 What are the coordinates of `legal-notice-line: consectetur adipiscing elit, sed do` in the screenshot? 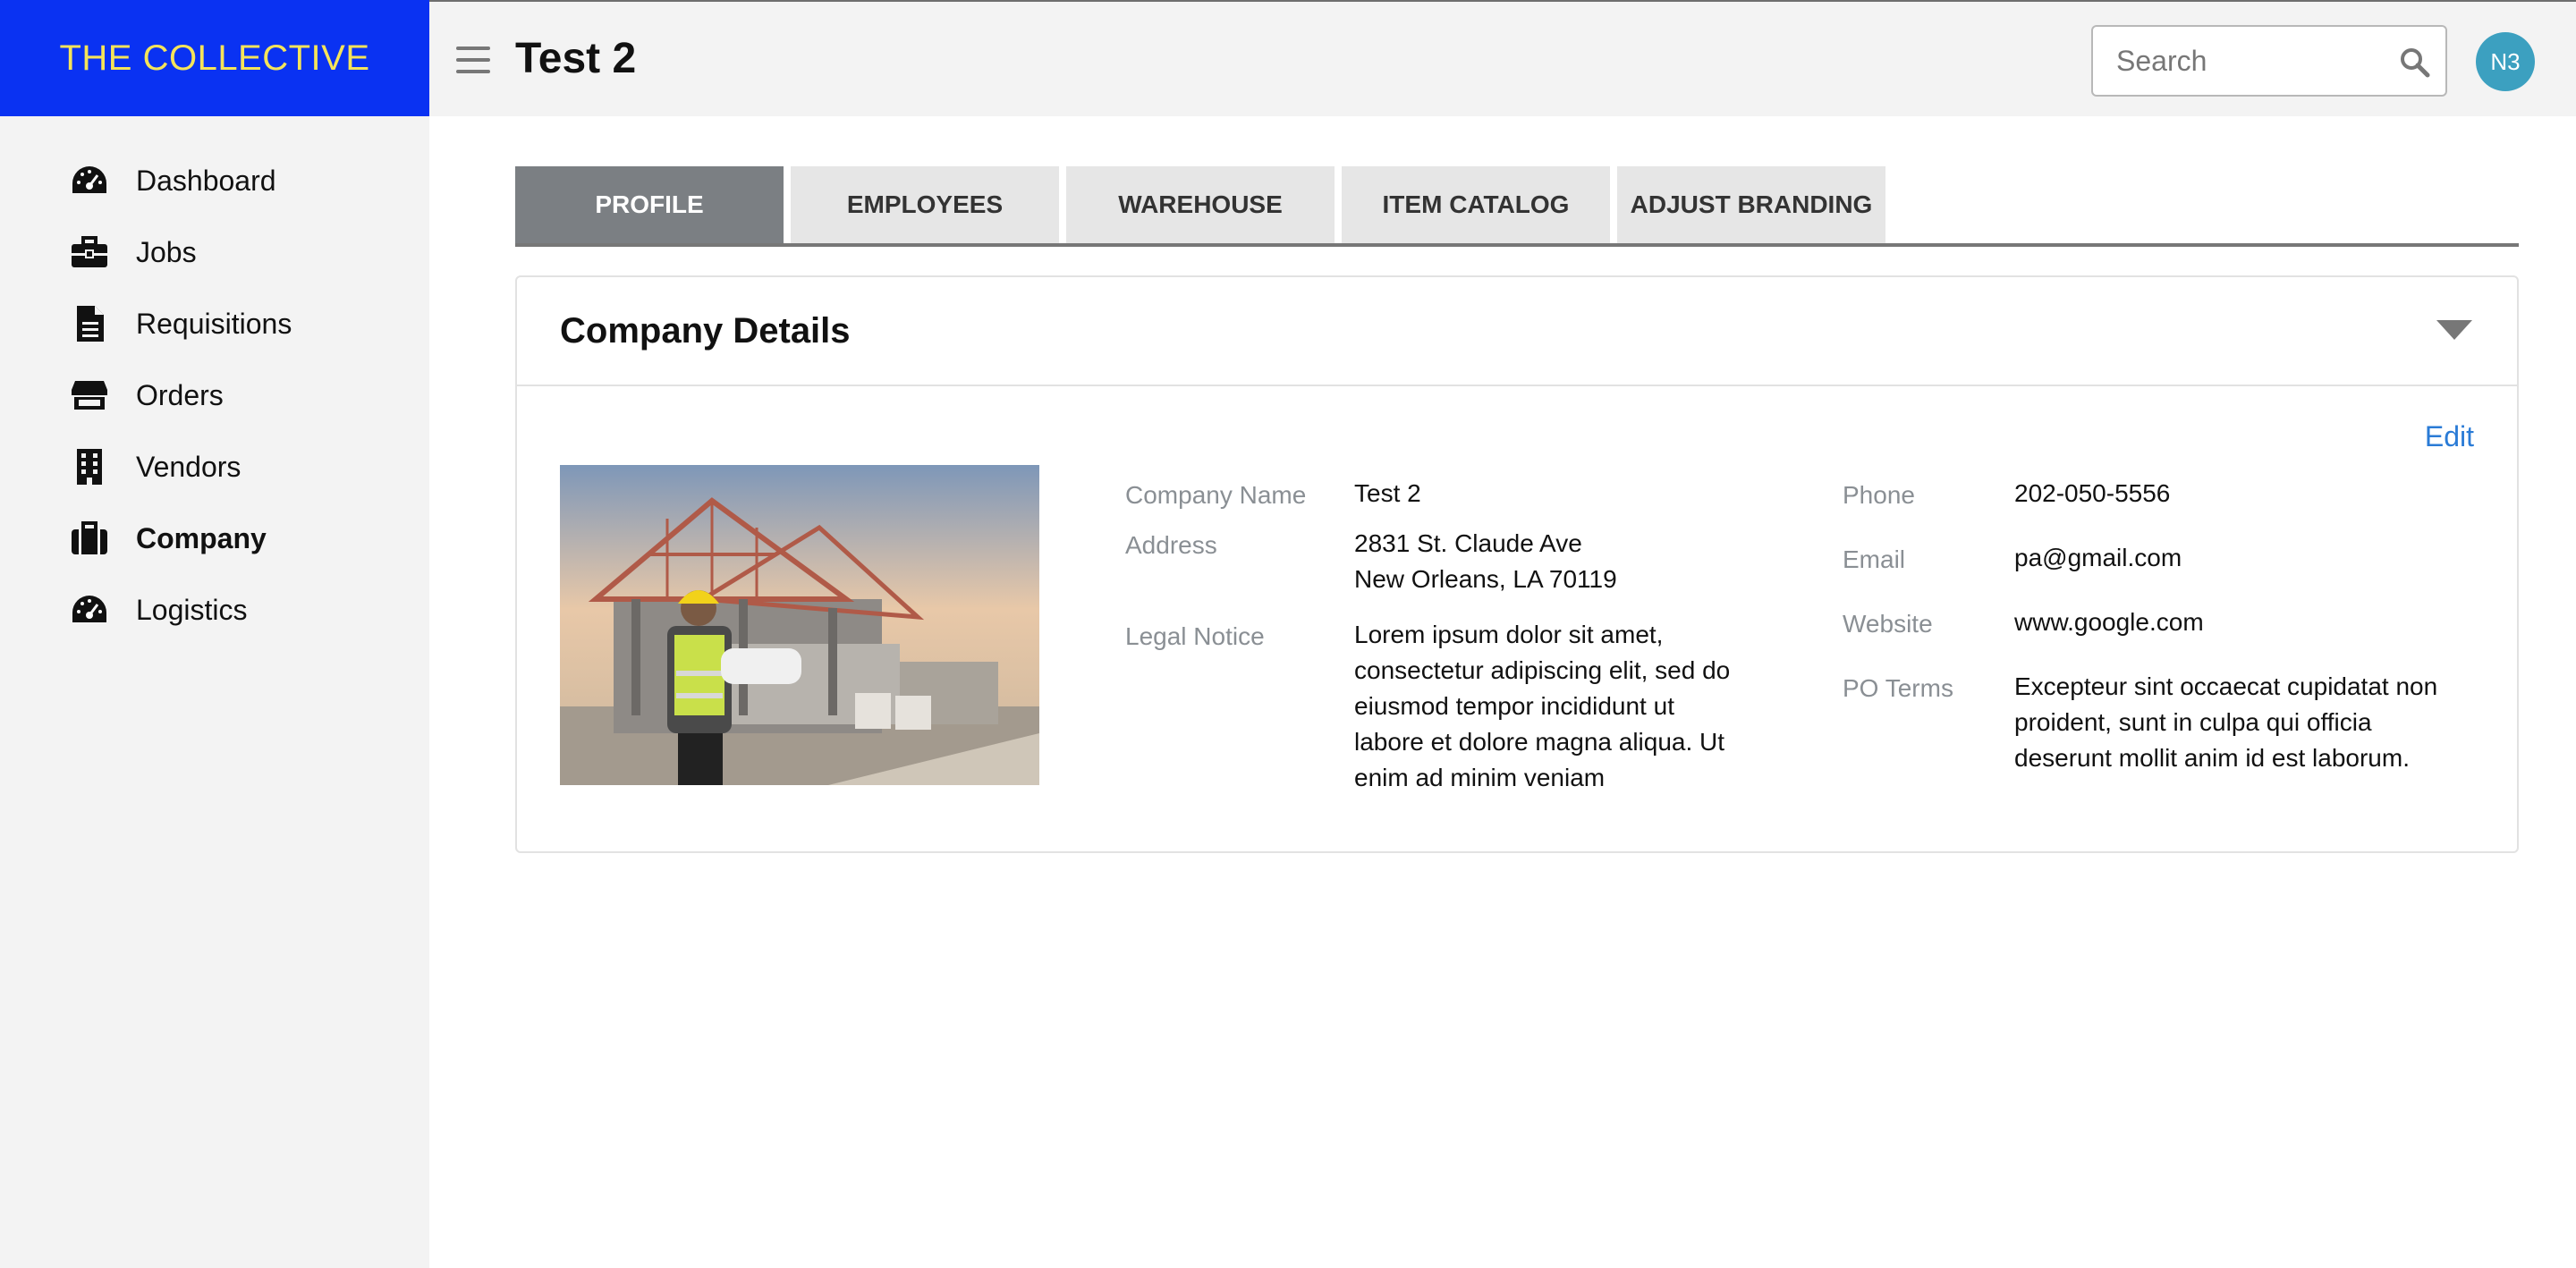 It's located at (1542, 670).